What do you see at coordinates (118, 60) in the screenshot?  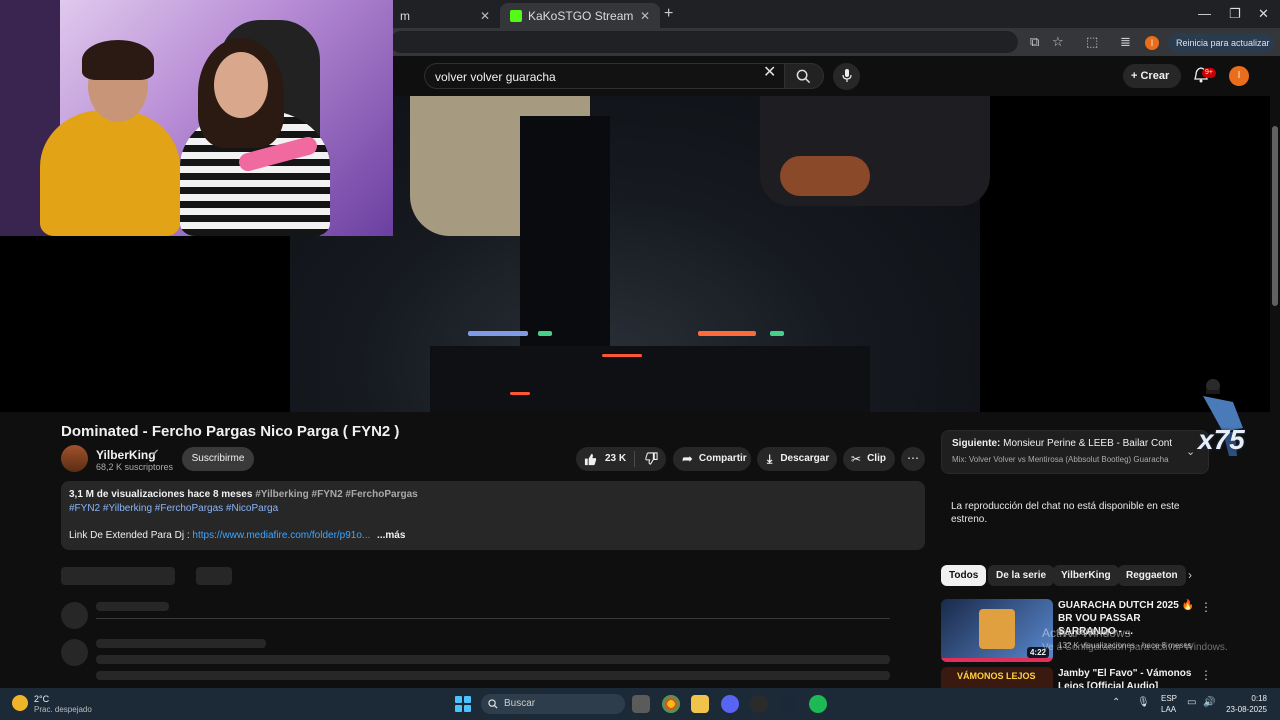 I see `person-left-hair` at bounding box center [118, 60].